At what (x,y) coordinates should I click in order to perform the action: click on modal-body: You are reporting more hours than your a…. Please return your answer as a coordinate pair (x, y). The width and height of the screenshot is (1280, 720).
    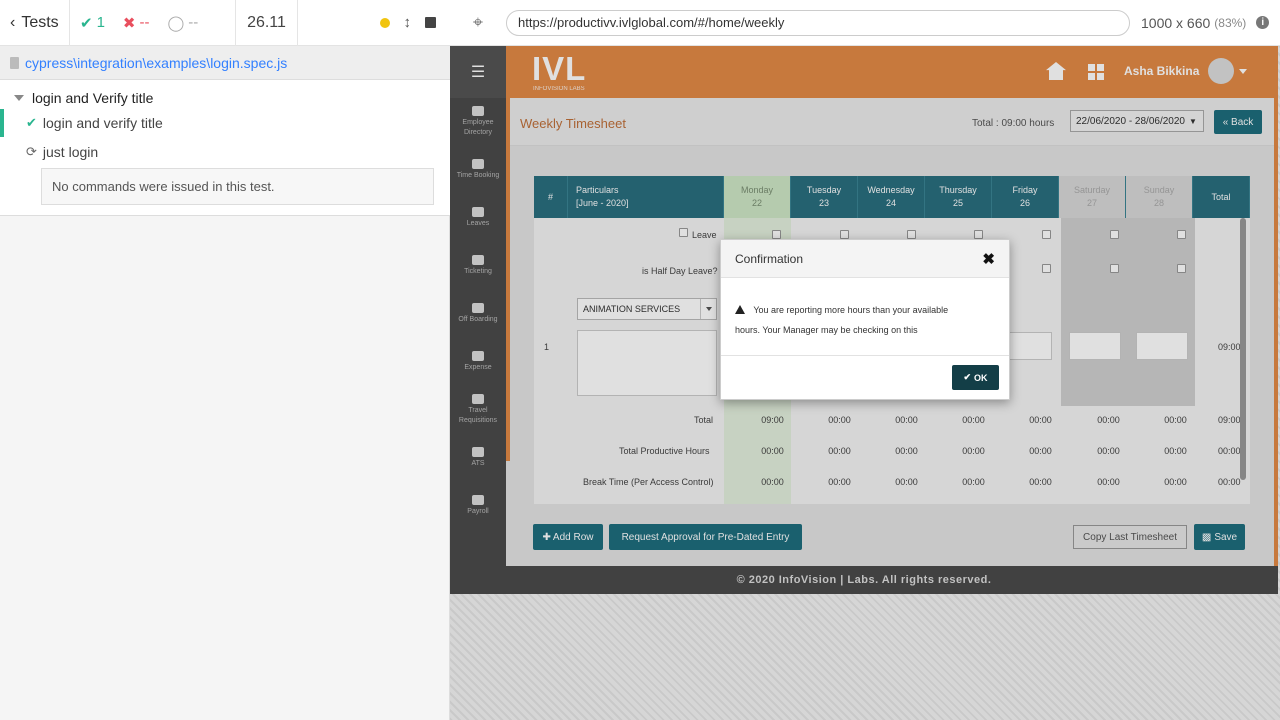
    Looking at the image, I should click on (865, 317).